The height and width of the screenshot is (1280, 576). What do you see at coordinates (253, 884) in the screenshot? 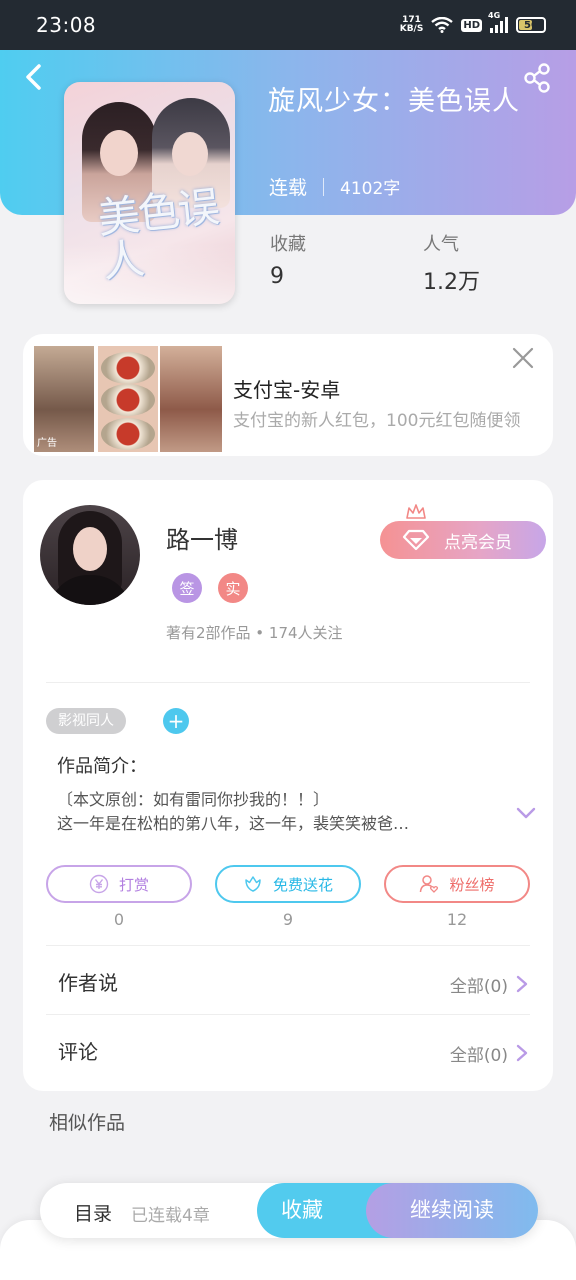
I see `flower-icon` at bounding box center [253, 884].